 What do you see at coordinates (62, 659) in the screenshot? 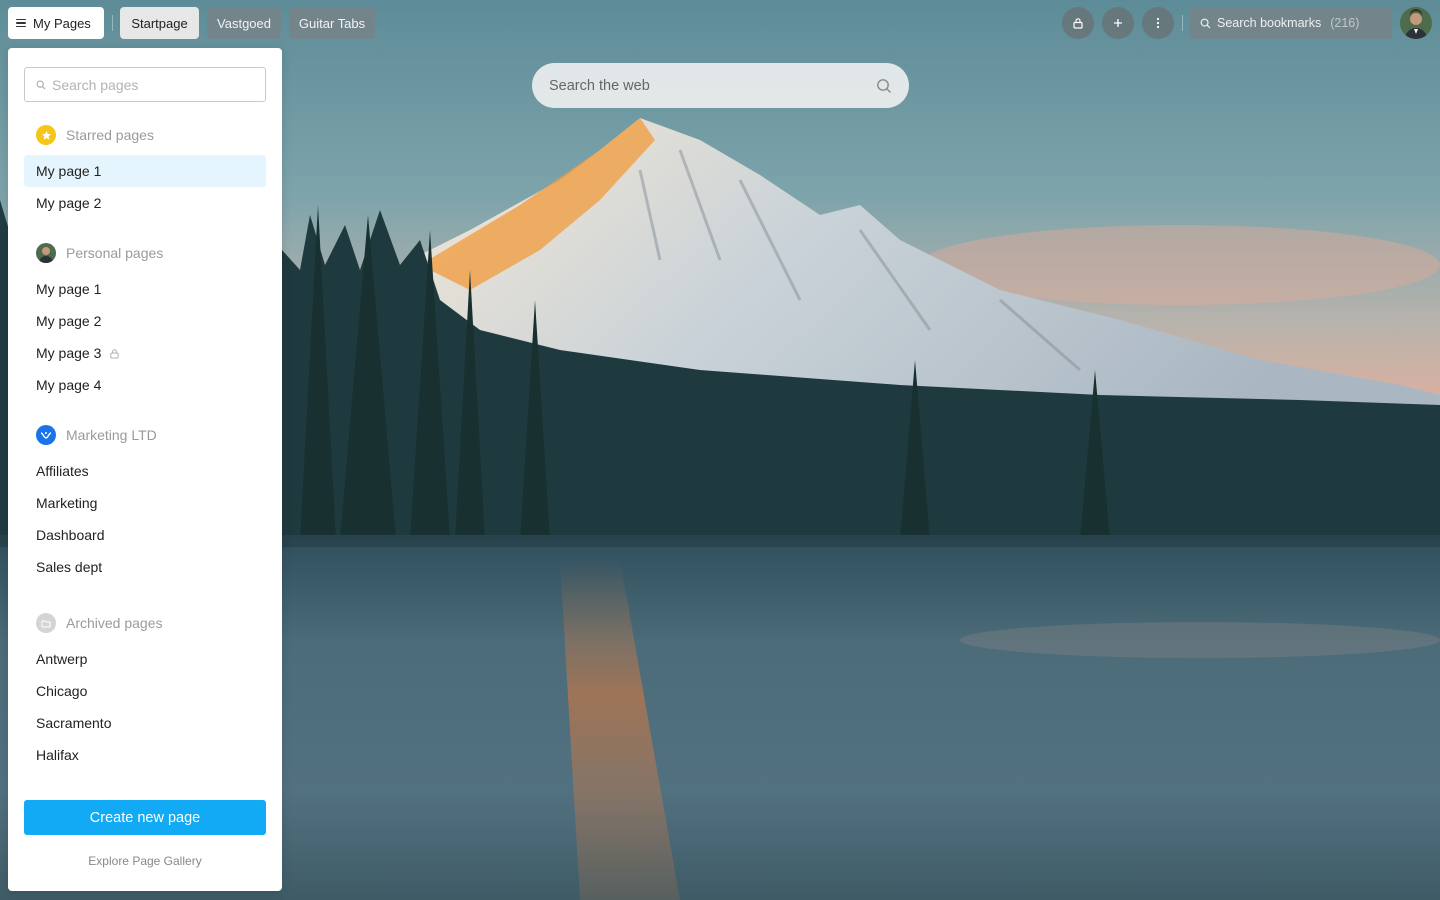
I see `item-label: Antwerp` at bounding box center [62, 659].